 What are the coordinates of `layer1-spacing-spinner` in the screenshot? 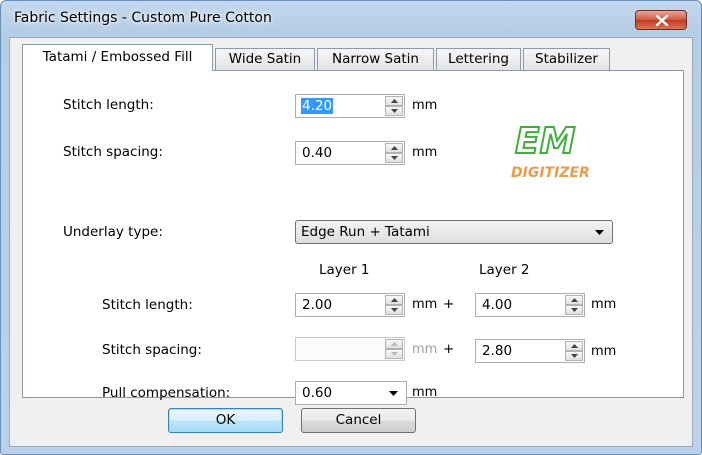 It's located at (394, 349).